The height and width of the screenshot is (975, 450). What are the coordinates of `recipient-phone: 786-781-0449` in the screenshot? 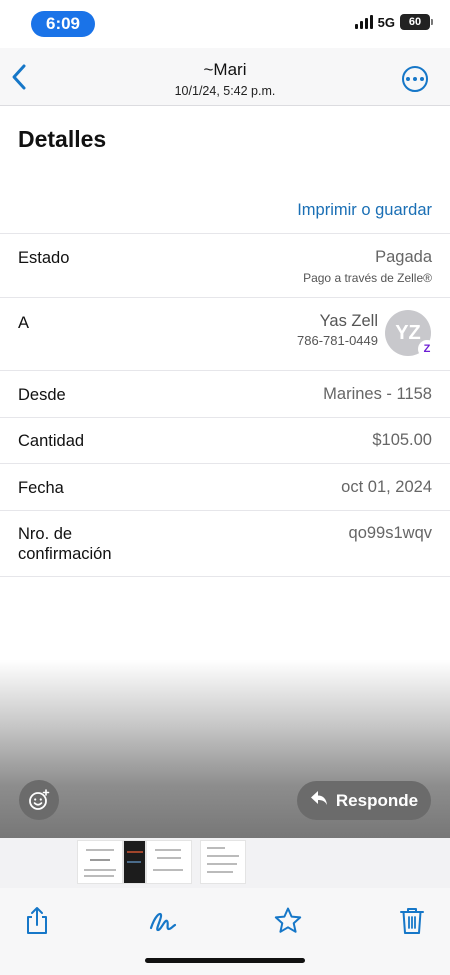 It's located at (337, 340).